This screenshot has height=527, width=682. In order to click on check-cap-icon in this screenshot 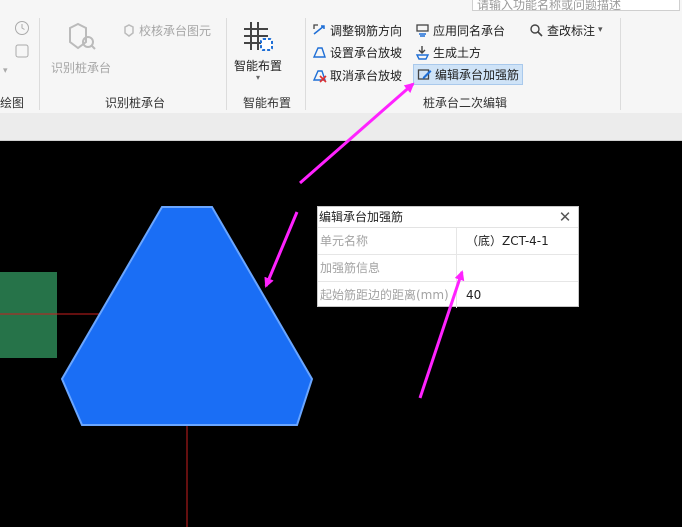, I will do `click(128, 30)`.